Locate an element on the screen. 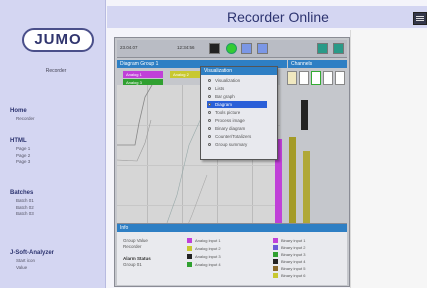  analog-label: Analog input 2 is located at coordinates (208, 248).